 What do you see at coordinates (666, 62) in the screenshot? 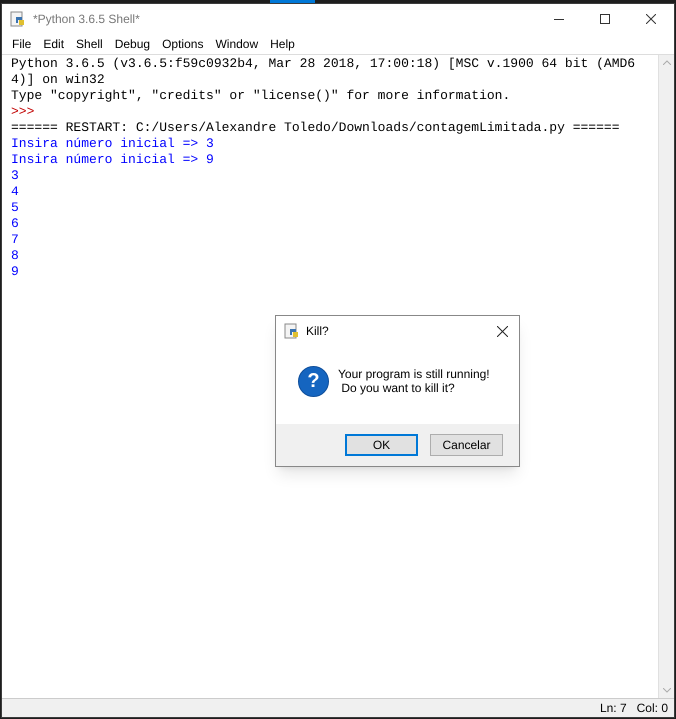
I see `scroll-up-icon` at bounding box center [666, 62].